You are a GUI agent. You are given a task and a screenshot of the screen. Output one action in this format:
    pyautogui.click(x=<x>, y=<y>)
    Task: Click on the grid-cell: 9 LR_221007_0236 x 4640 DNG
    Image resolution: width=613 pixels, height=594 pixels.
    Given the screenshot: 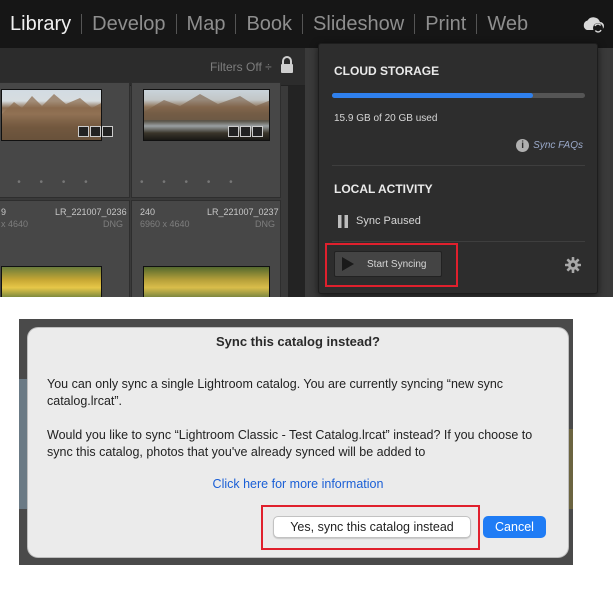 What is the action you would take?
    pyautogui.click(x=65, y=248)
    